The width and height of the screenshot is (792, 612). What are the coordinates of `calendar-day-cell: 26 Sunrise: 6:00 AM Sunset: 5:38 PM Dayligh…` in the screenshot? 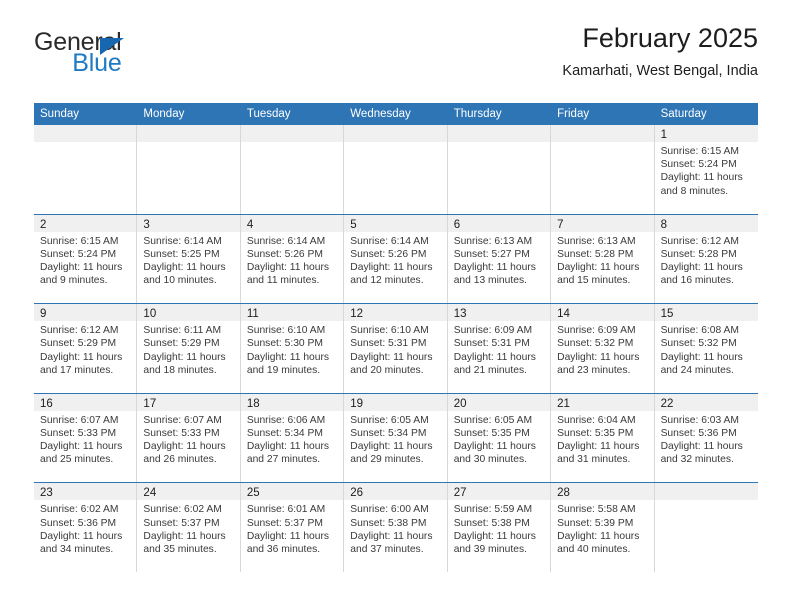 It's located at (396, 527).